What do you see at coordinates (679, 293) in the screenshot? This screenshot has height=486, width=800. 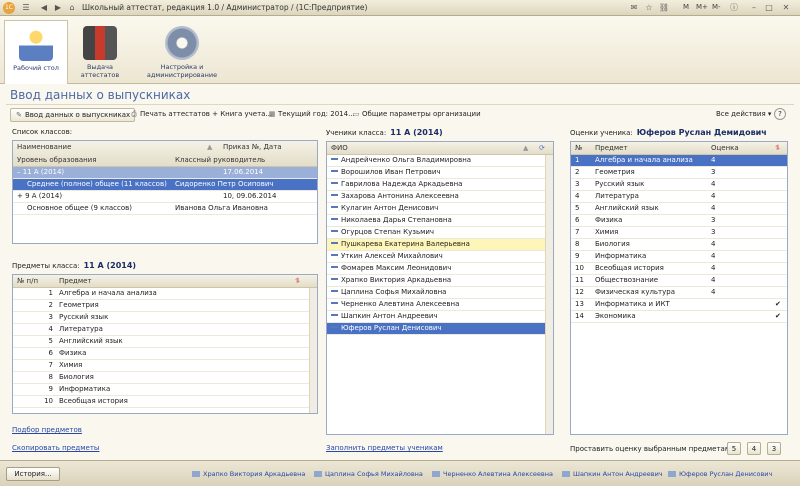 I see `table-row: 12 Физическая культура 4` at bounding box center [679, 293].